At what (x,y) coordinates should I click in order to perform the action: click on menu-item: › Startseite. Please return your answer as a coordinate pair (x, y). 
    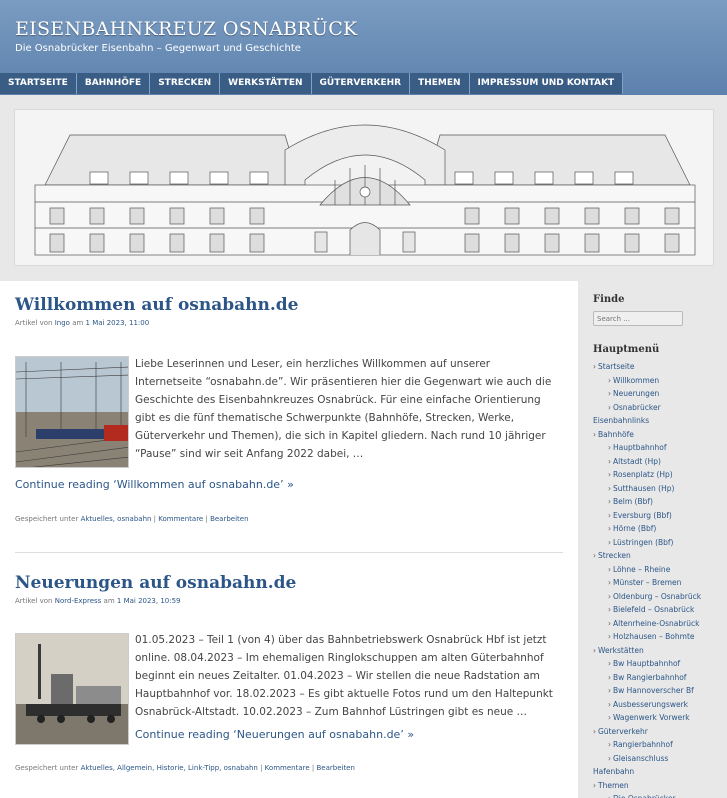
    Looking at the image, I should click on (658, 367).